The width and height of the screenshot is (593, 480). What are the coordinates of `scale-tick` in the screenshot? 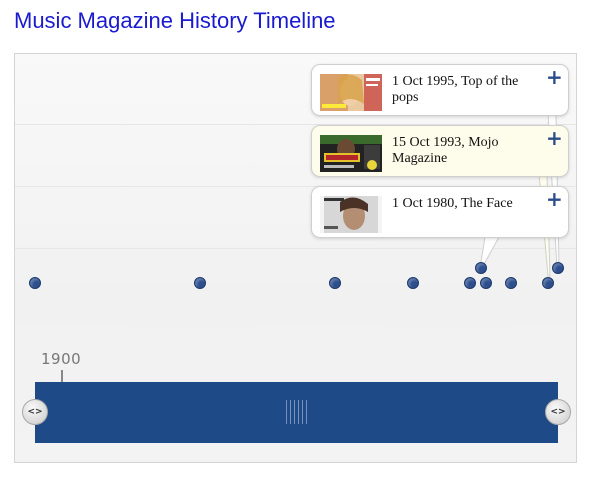 It's located at (62, 376).